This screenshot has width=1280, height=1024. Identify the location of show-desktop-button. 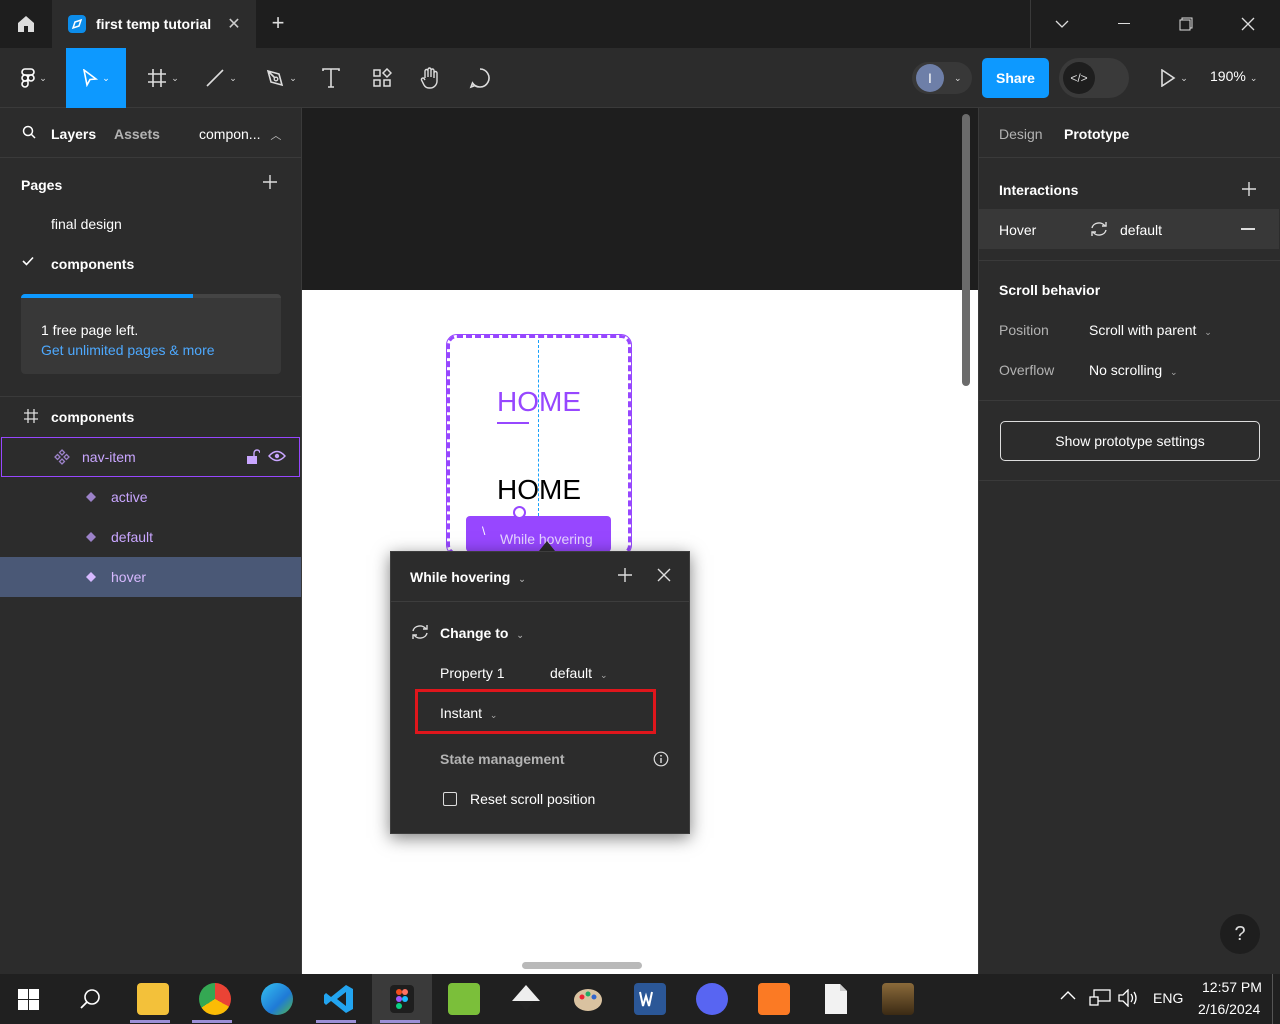
(1272, 999).